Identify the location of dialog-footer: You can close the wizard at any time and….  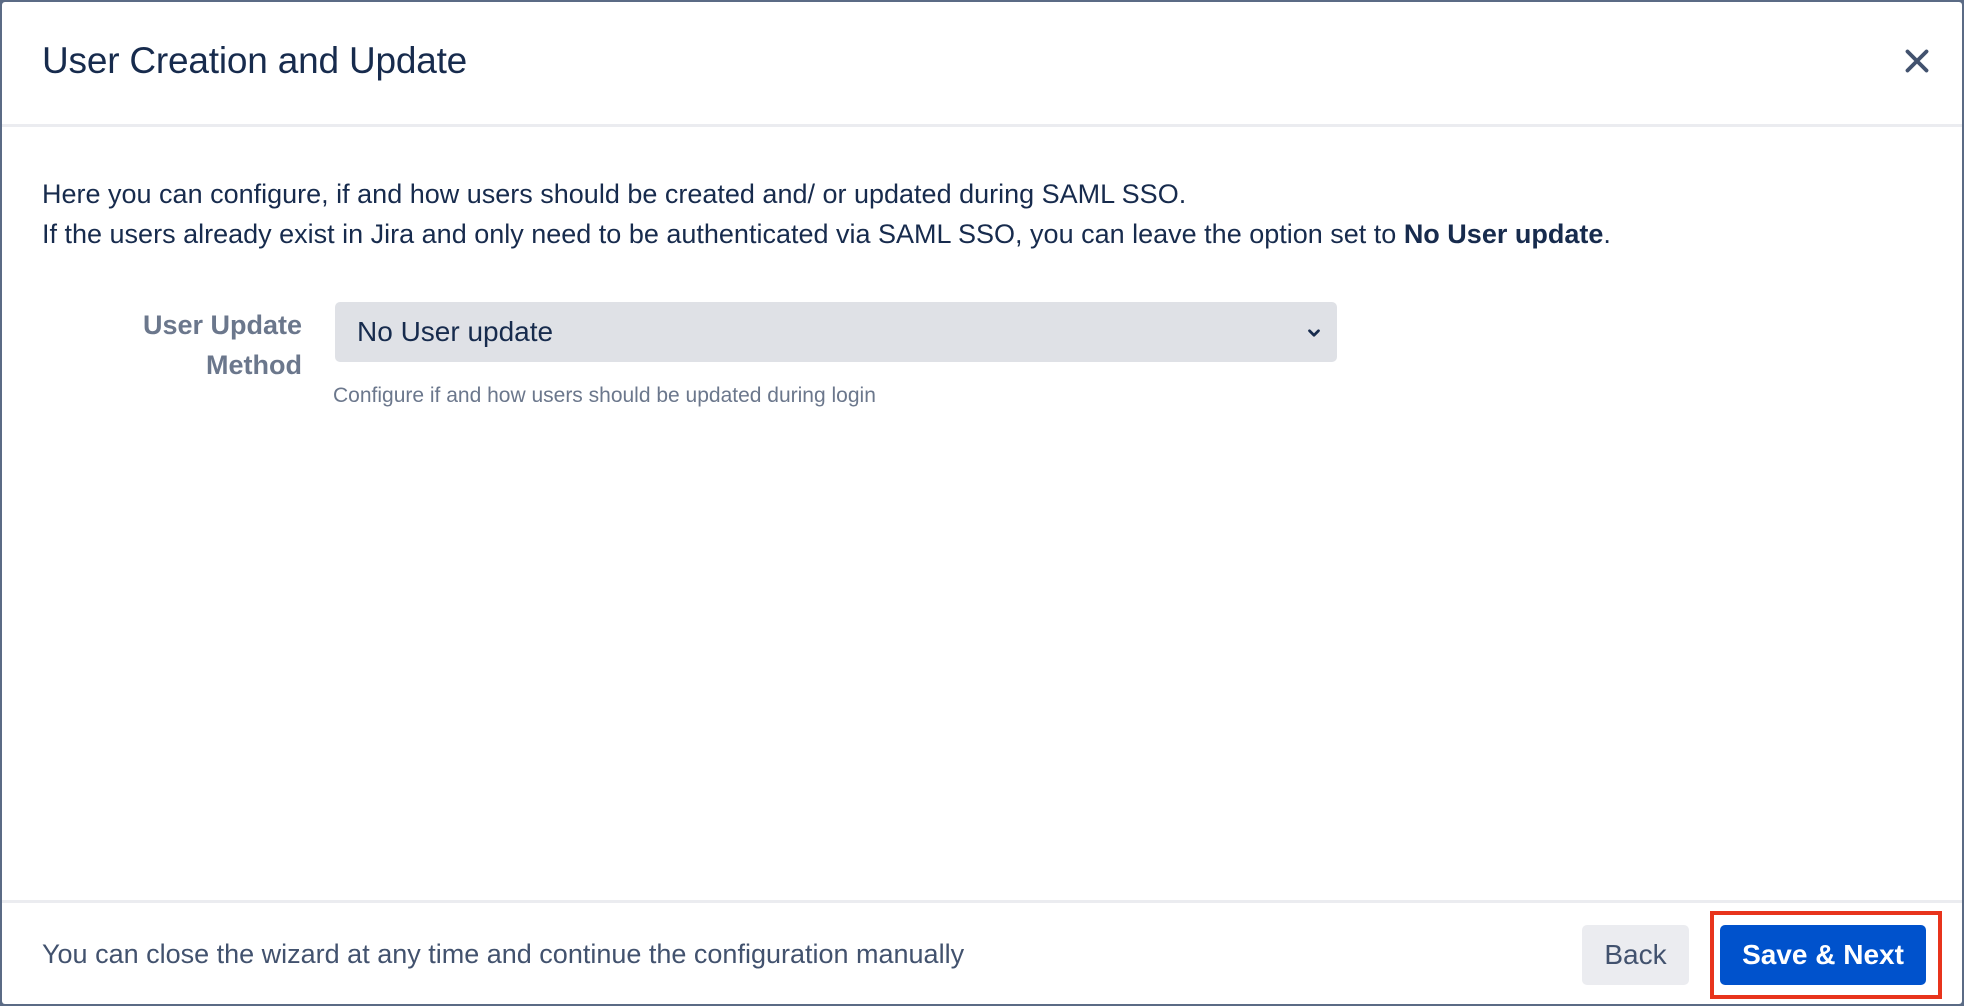
(982, 952).